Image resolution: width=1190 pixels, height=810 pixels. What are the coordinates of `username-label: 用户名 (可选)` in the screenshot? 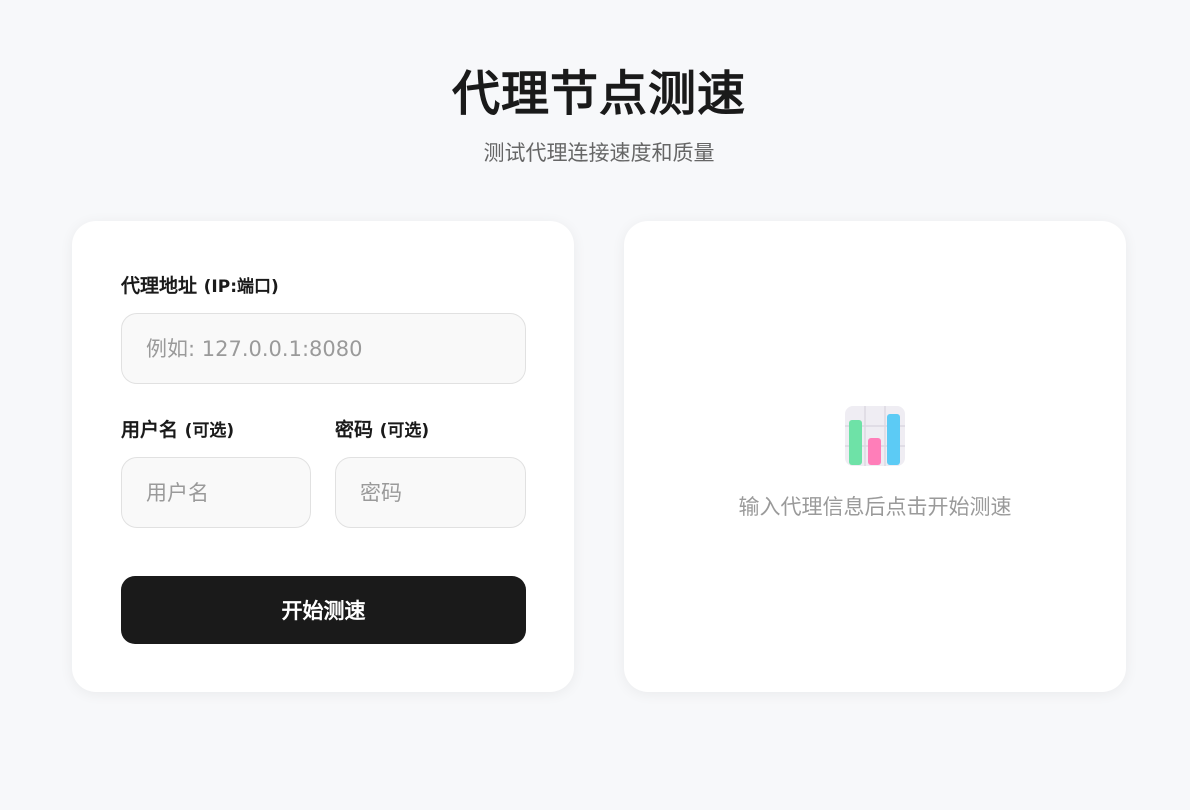 It's located at (177, 430).